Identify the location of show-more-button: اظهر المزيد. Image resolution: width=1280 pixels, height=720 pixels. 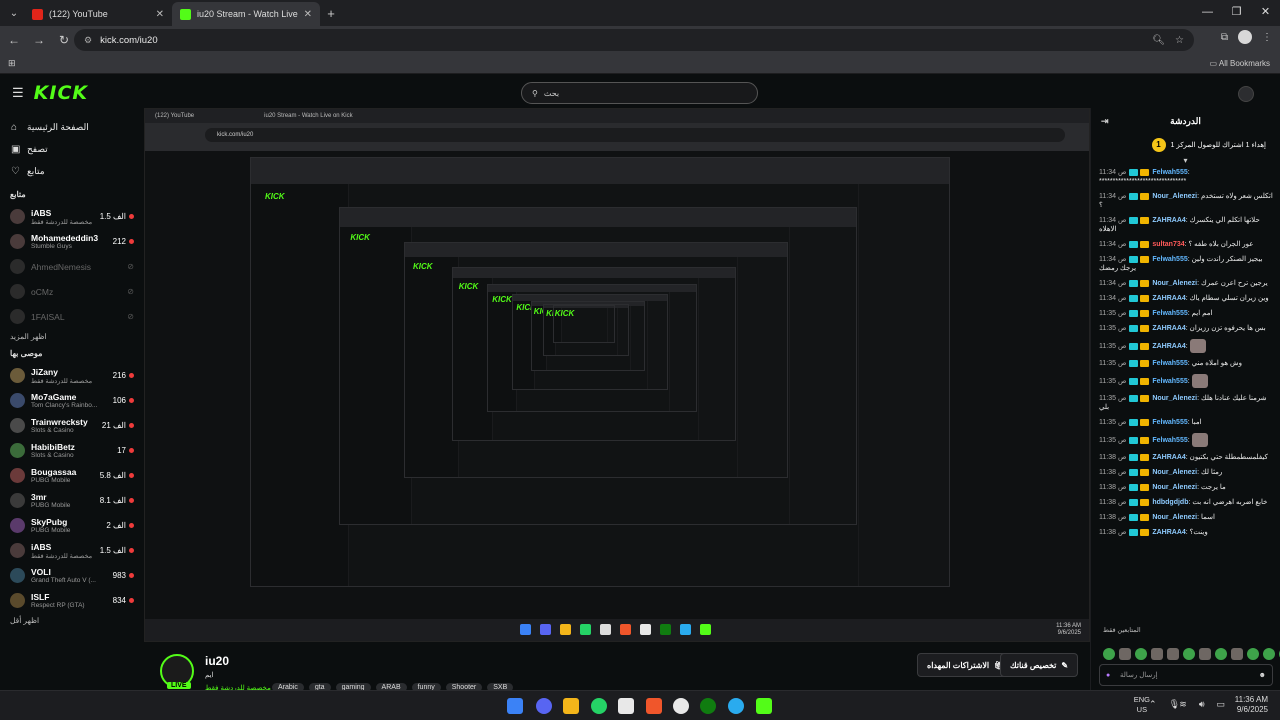
(71, 337).